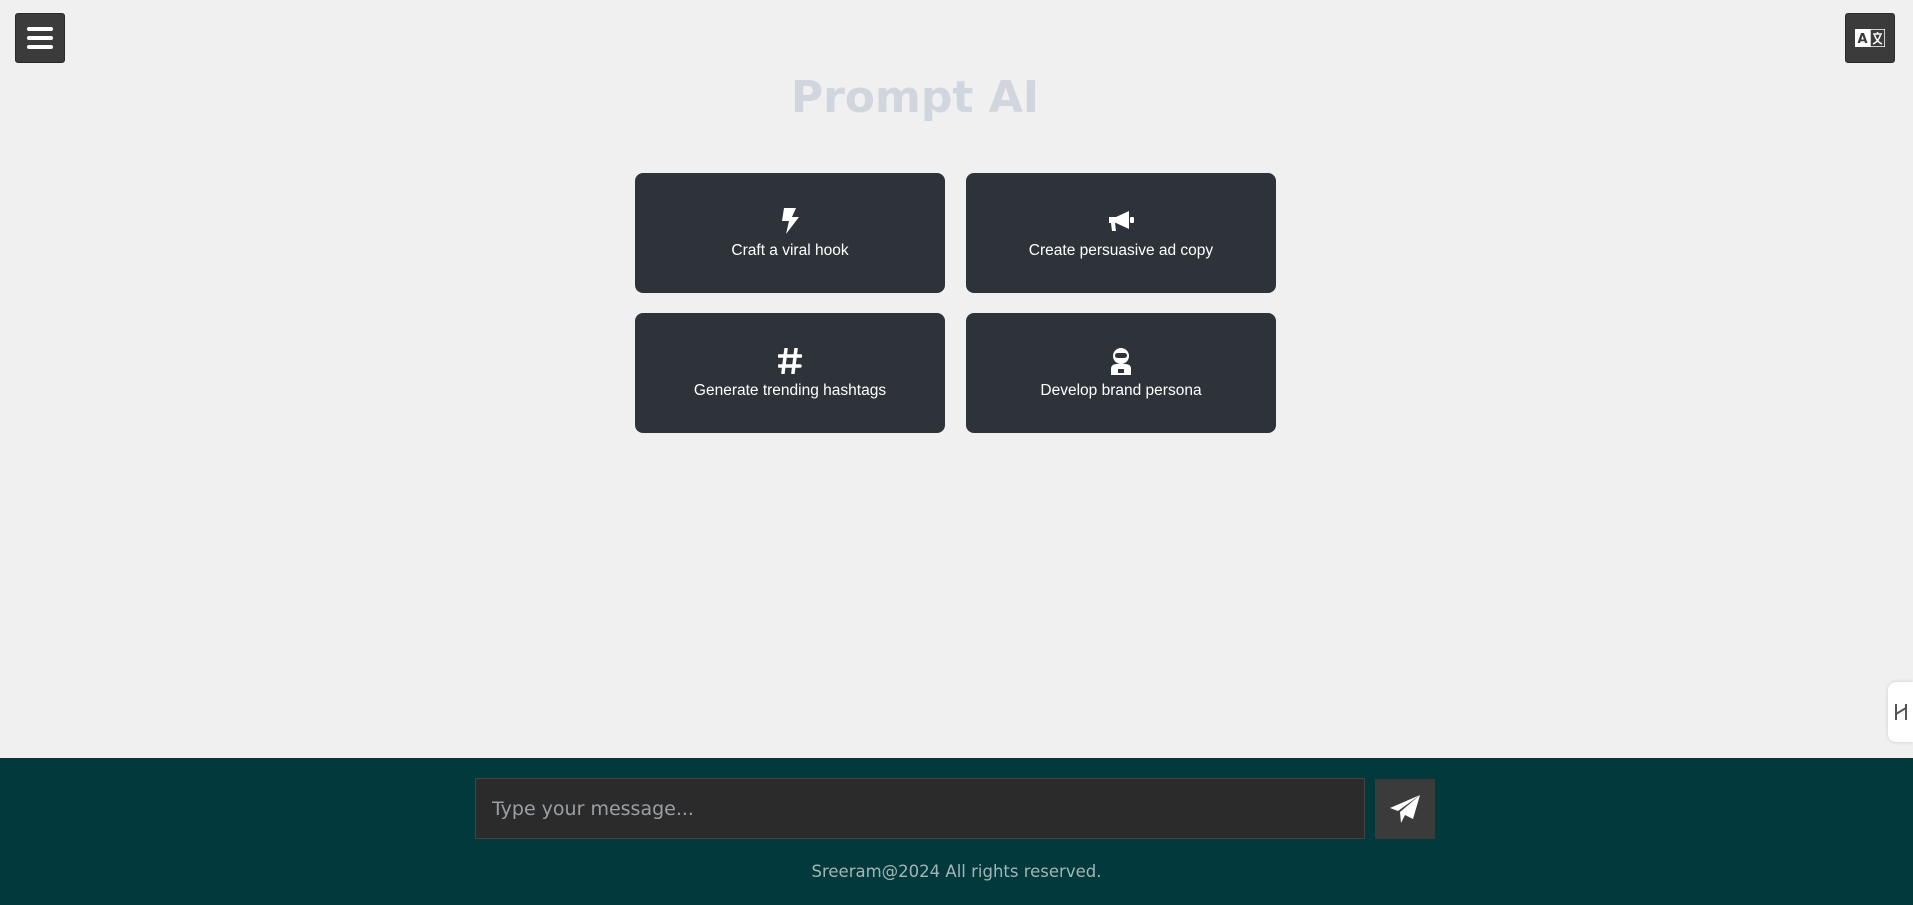 The image size is (1913, 905). I want to click on hashtag-icon, so click(790, 361).